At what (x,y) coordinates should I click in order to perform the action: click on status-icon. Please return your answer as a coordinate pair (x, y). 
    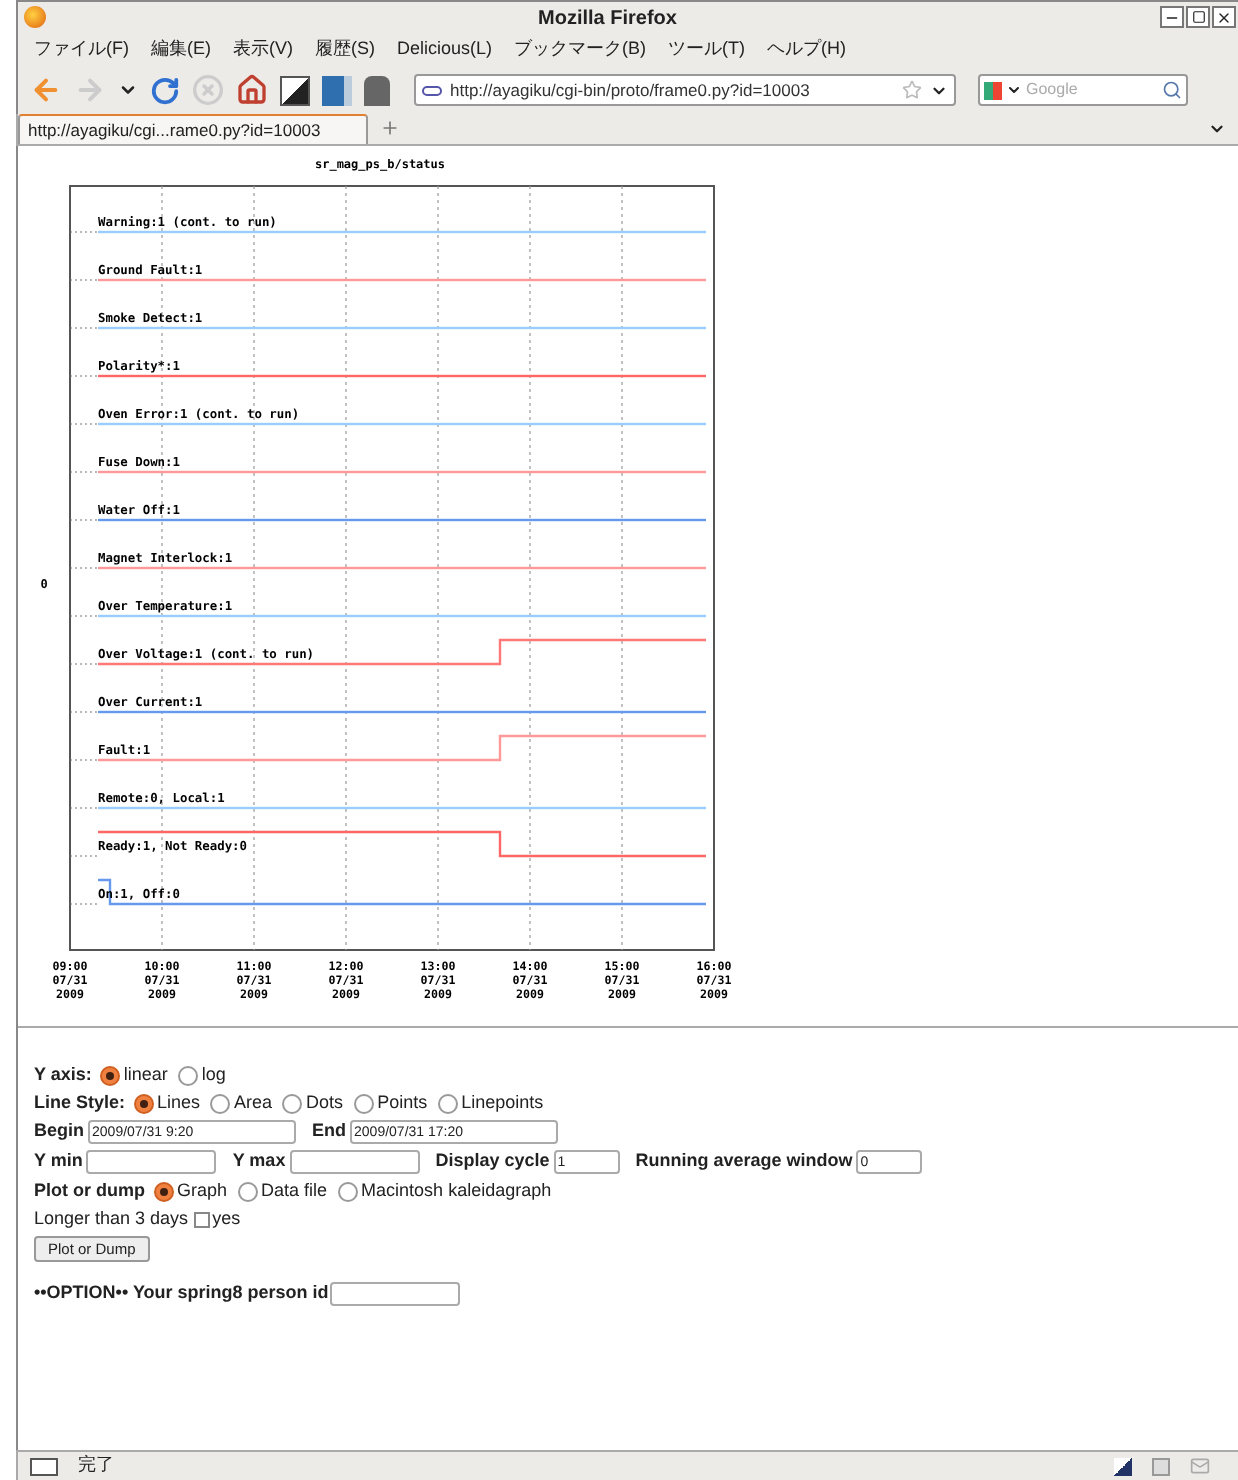
    Looking at the image, I should click on (44, 1466).